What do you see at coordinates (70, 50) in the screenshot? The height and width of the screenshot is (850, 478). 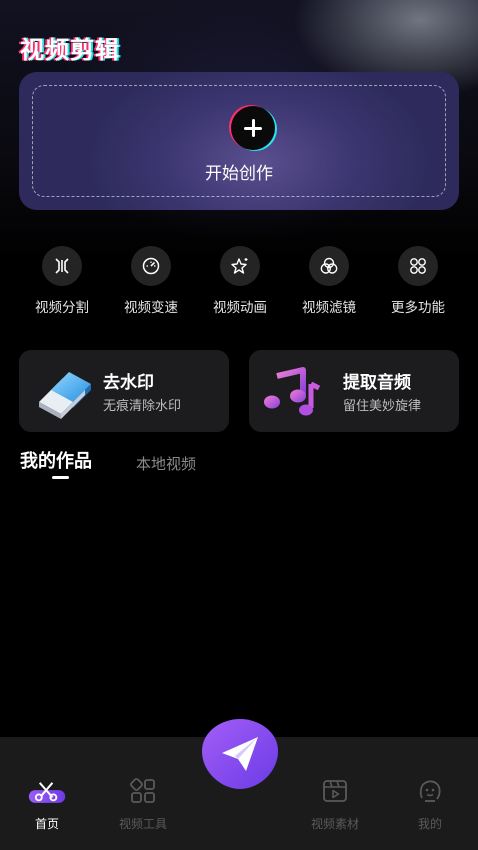 I see `app-title: 视频剪辑` at bounding box center [70, 50].